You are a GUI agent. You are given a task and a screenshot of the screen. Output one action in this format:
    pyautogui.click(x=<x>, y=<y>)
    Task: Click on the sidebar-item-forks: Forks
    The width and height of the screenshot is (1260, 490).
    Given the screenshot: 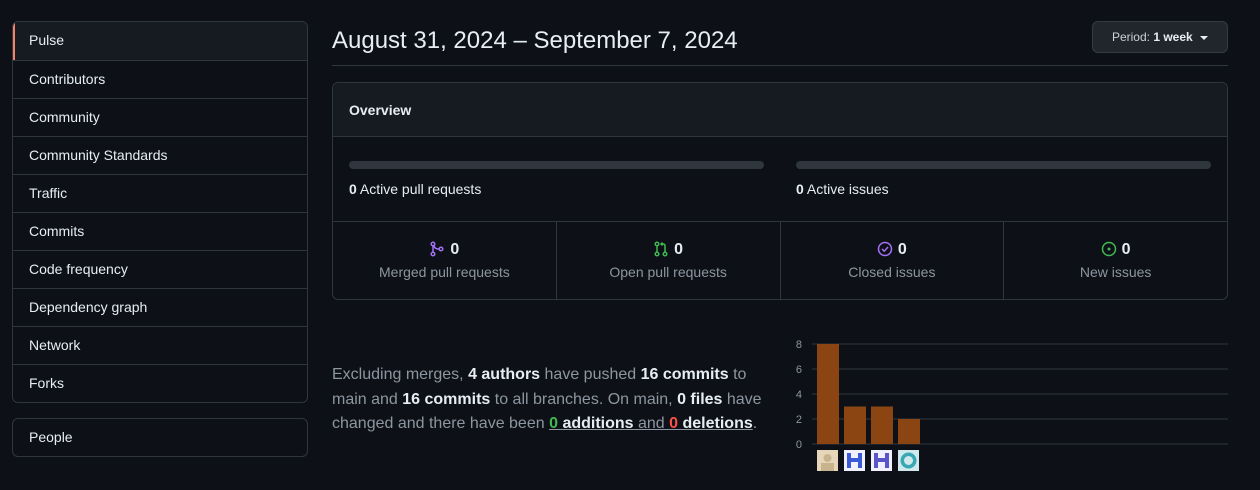 What is the action you would take?
    pyautogui.click(x=160, y=383)
    